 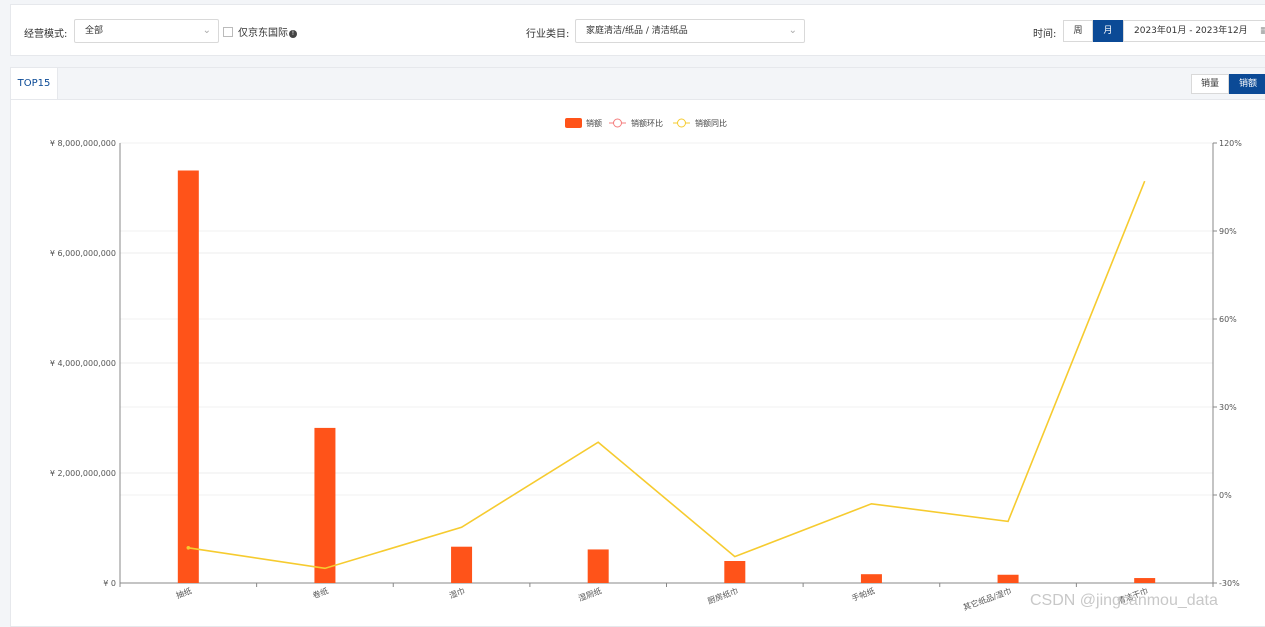 What do you see at coordinates (1229, 583) in the screenshot?
I see `y-right-tick-label: -30%` at bounding box center [1229, 583].